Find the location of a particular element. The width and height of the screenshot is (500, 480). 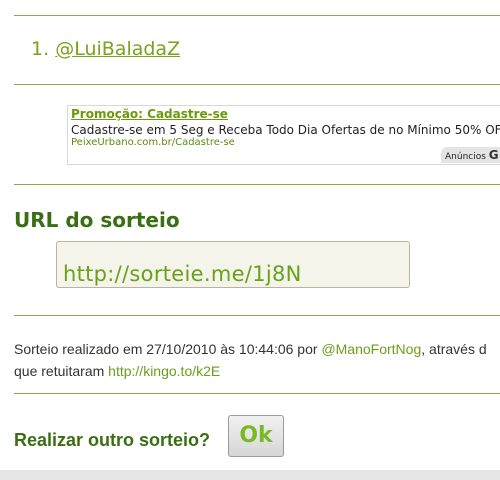

raffle-url-box: http://sorteie.me/1j8N is located at coordinates (233, 264).